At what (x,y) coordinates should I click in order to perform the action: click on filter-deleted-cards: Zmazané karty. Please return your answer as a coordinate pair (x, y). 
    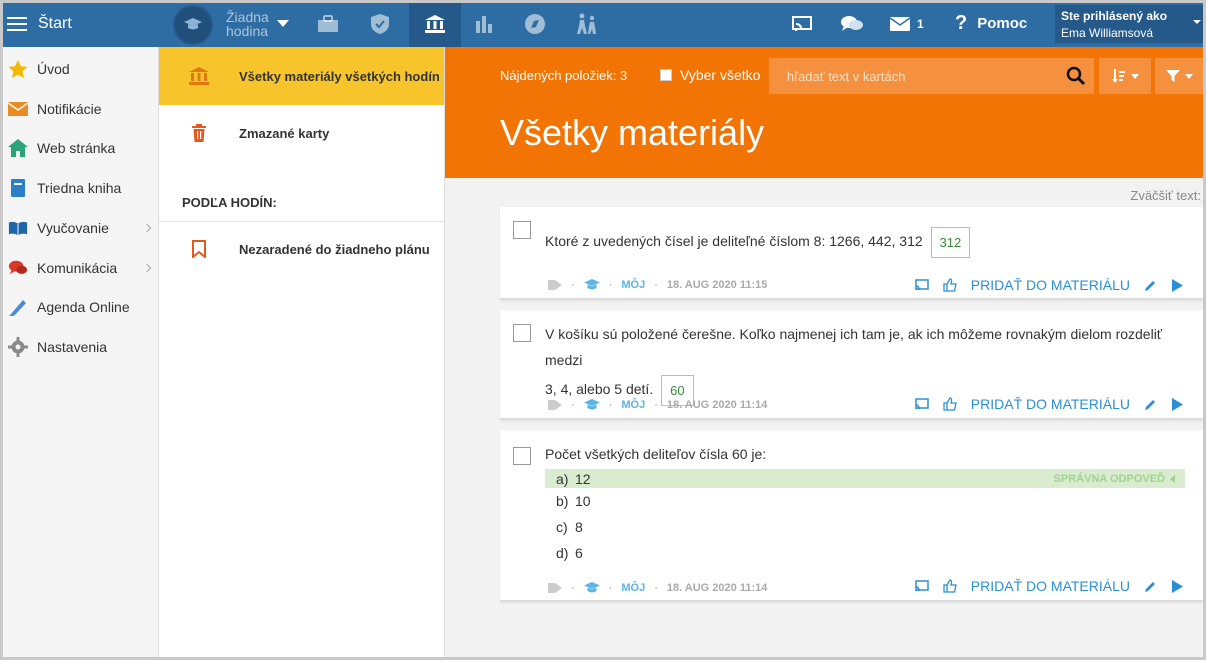
    Looking at the image, I should click on (301, 133).